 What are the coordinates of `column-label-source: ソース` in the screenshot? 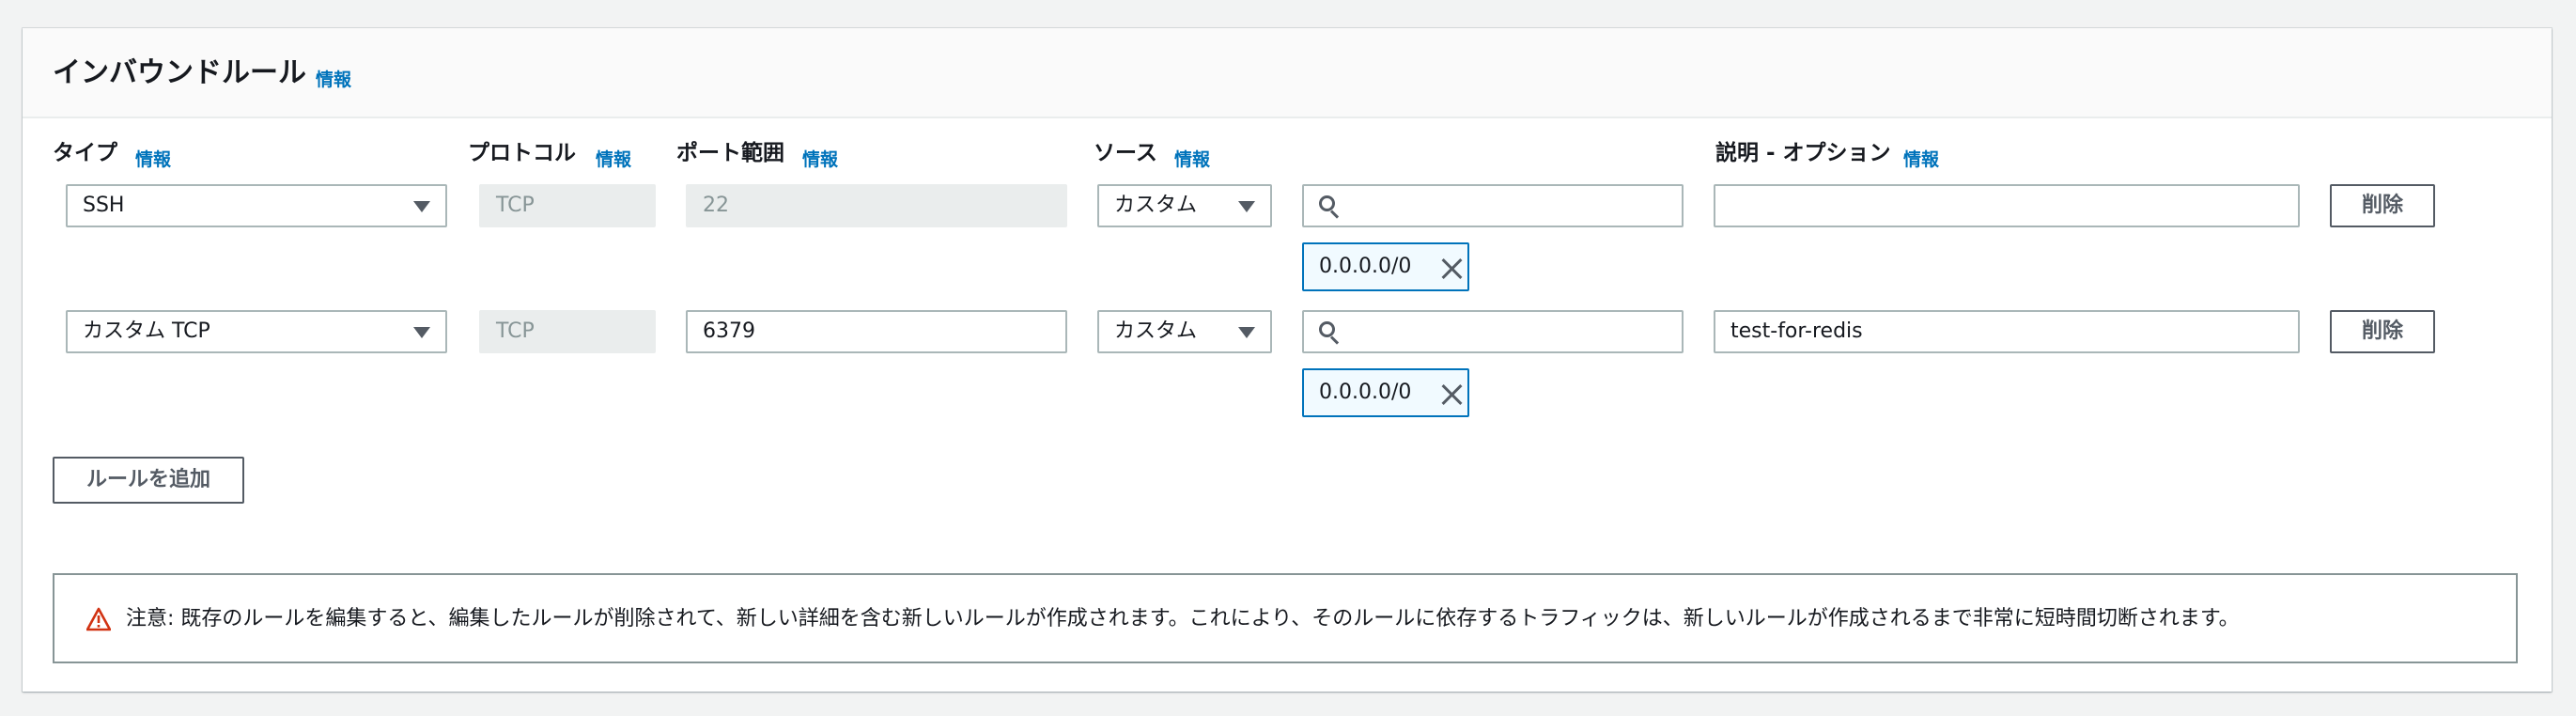 It's located at (1125, 153).